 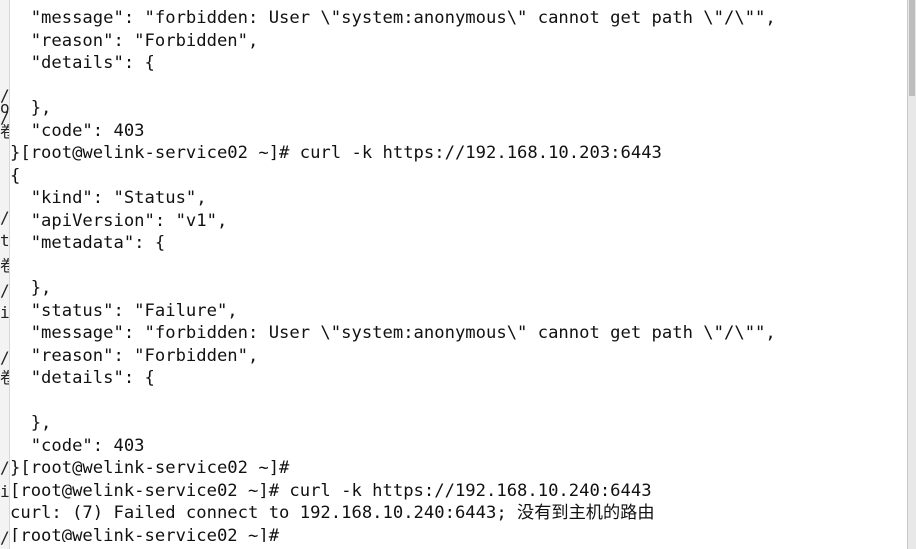 What do you see at coordinates (88, 243) in the screenshot?
I see `terminal-line: "metadata": {` at bounding box center [88, 243].